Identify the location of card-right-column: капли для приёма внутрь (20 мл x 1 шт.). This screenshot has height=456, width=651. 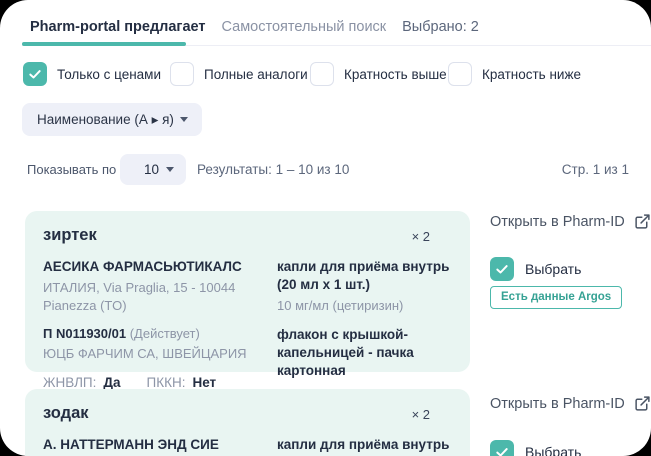
(364, 446).